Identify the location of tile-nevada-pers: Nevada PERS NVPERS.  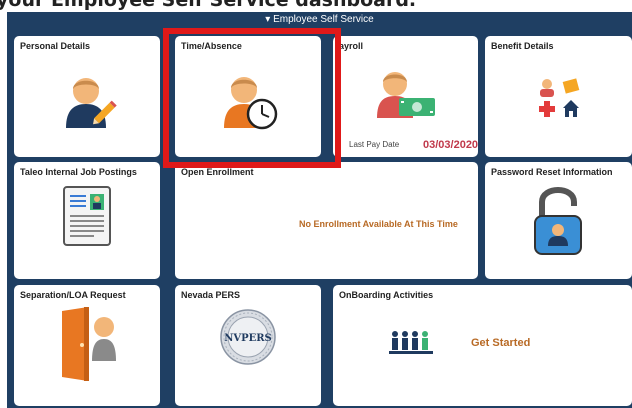
(248, 345).